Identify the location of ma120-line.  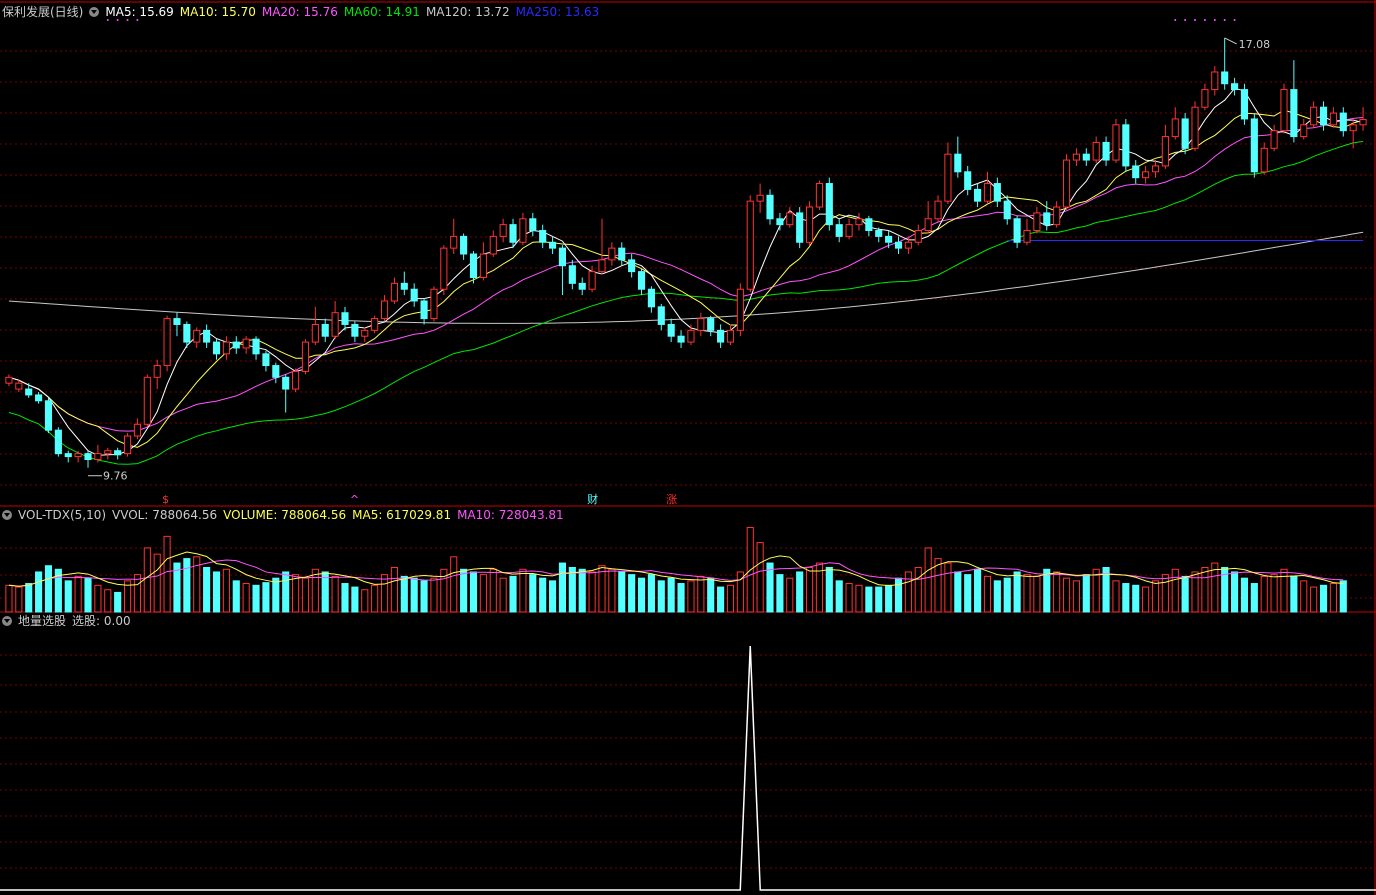
(686, 277).